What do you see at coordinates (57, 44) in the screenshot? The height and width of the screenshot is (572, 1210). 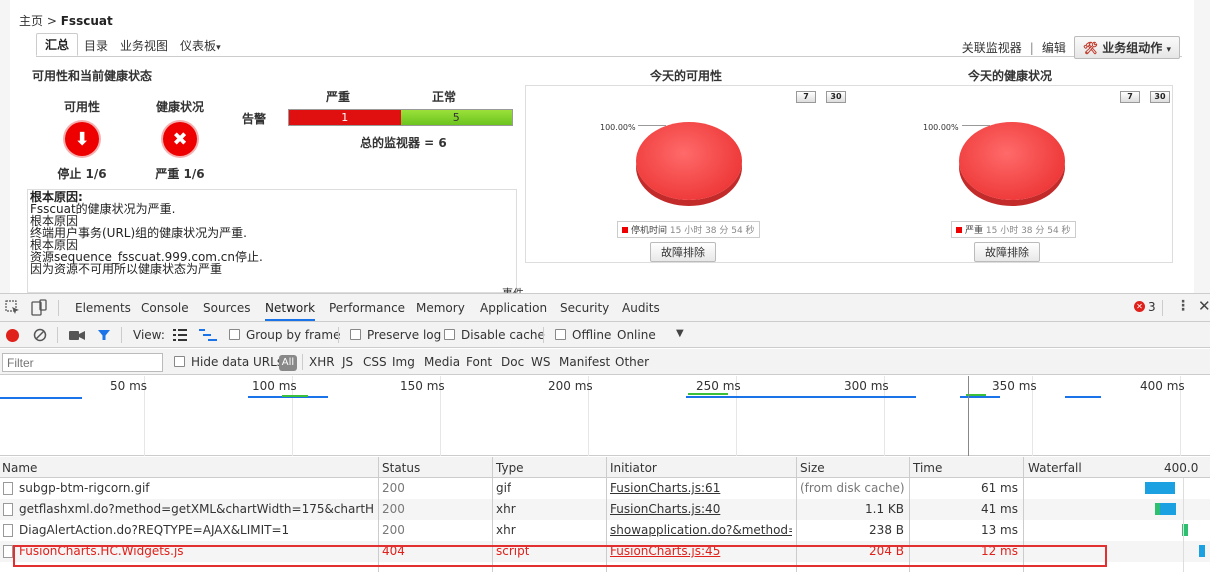 I see `tab-summary: 汇总` at bounding box center [57, 44].